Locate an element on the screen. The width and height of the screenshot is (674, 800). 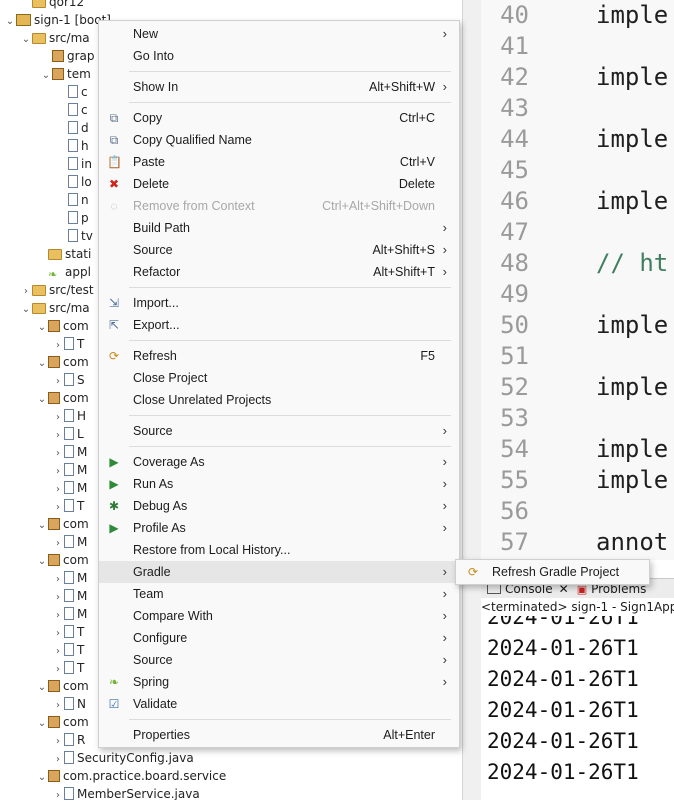
menu-item-spring: ❧ Spring › is located at coordinates (279, 682).